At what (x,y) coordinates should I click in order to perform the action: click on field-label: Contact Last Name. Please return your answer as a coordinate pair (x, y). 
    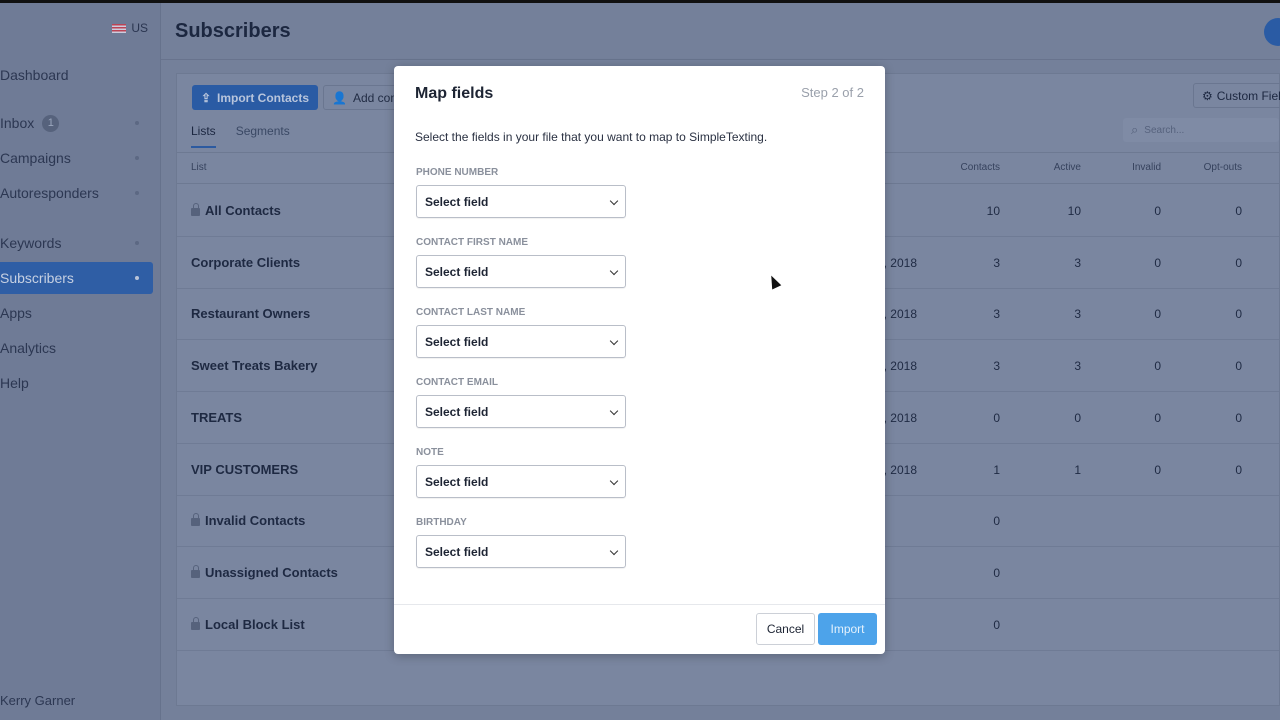
    Looking at the image, I should click on (471, 312).